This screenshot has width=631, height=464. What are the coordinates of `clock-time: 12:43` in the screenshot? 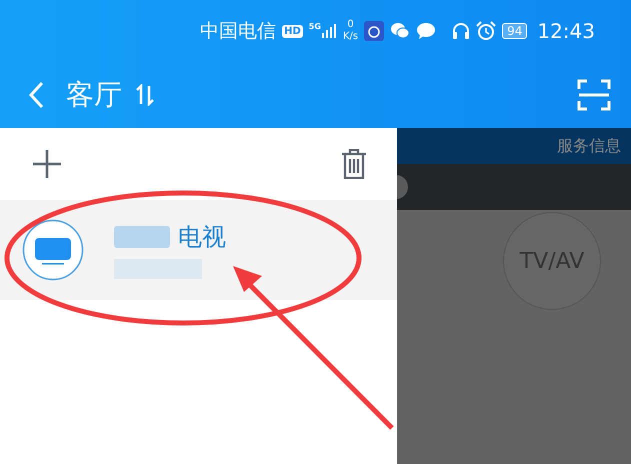 It's located at (566, 31).